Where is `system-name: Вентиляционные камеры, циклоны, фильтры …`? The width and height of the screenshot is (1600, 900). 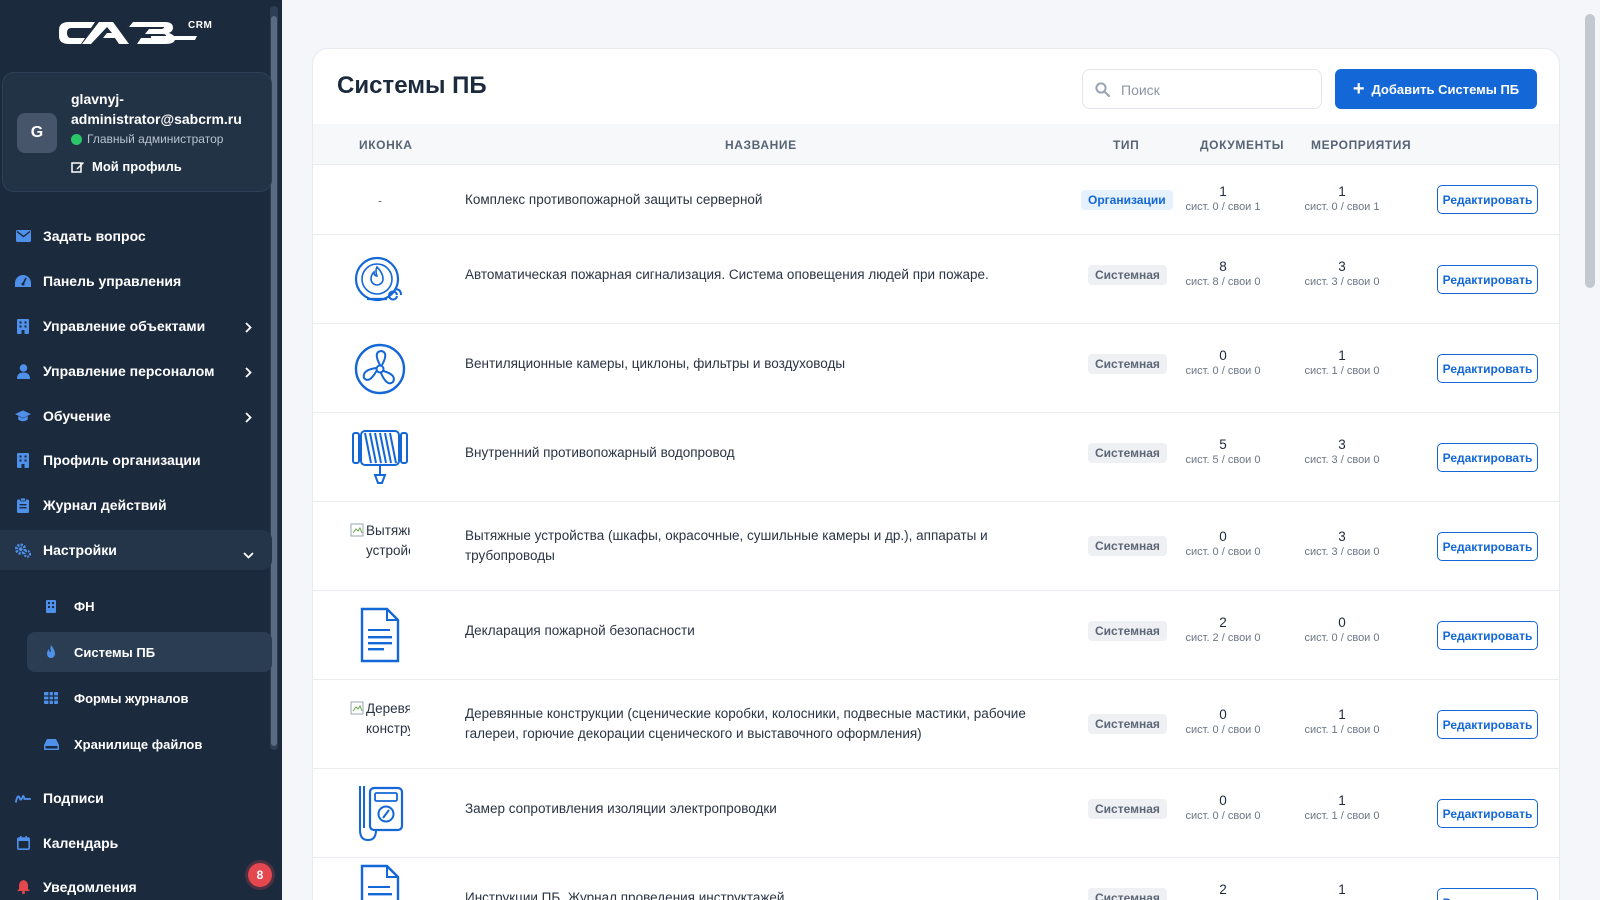 system-name: Вентиляционные камеры, циклоны, фильтры … is located at coordinates (655, 363).